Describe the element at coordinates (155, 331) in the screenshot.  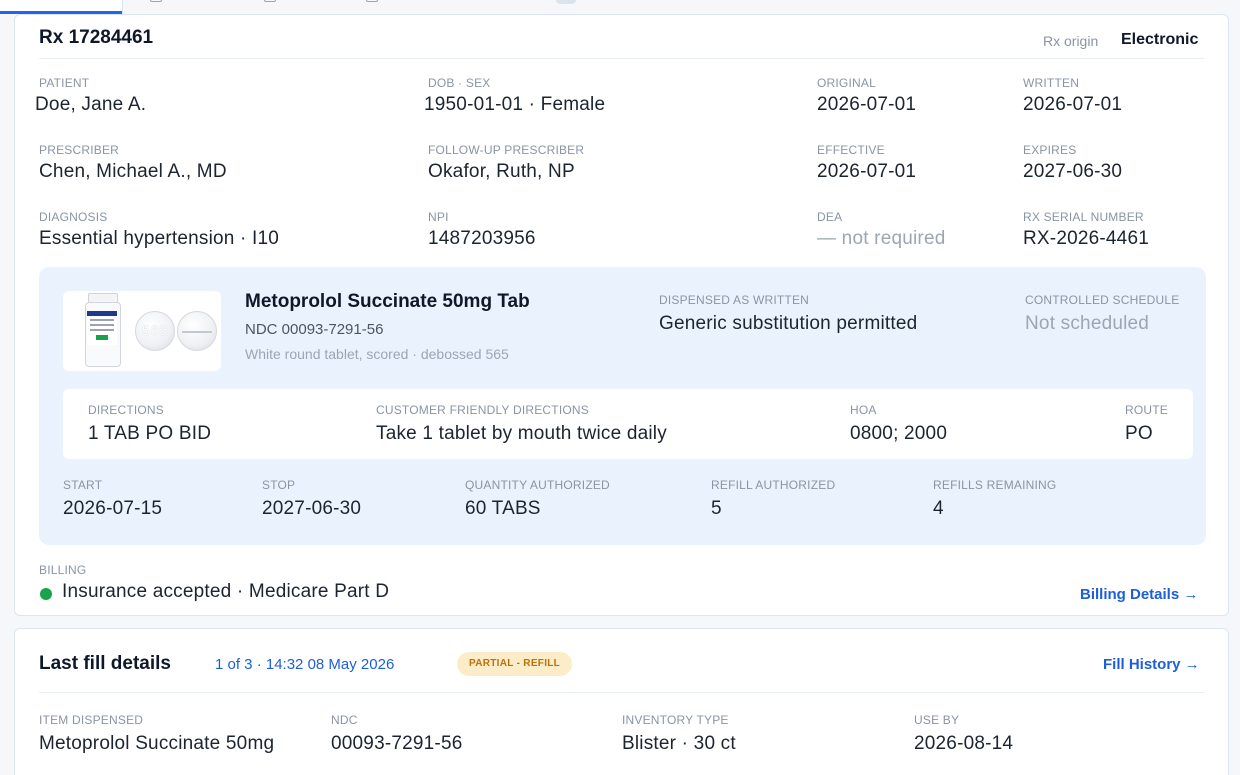
I see `tablet-front-image: 565` at that location.